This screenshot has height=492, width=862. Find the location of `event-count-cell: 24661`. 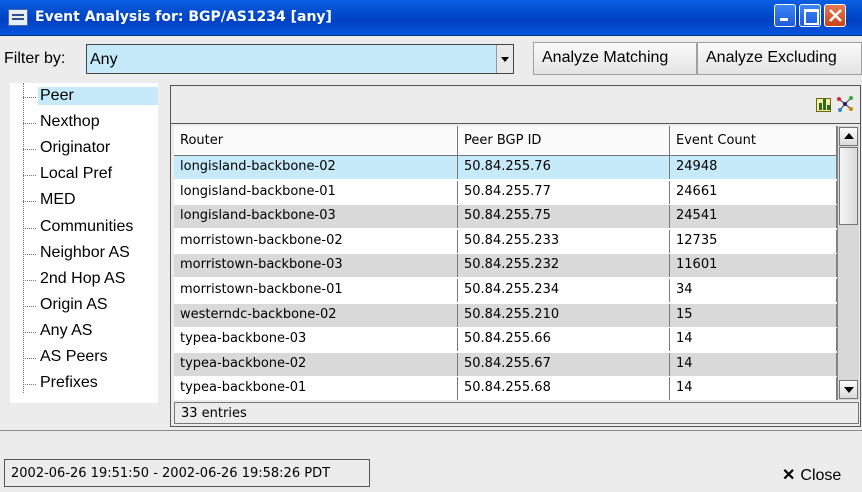

event-count-cell: 24661 is located at coordinates (753, 192).